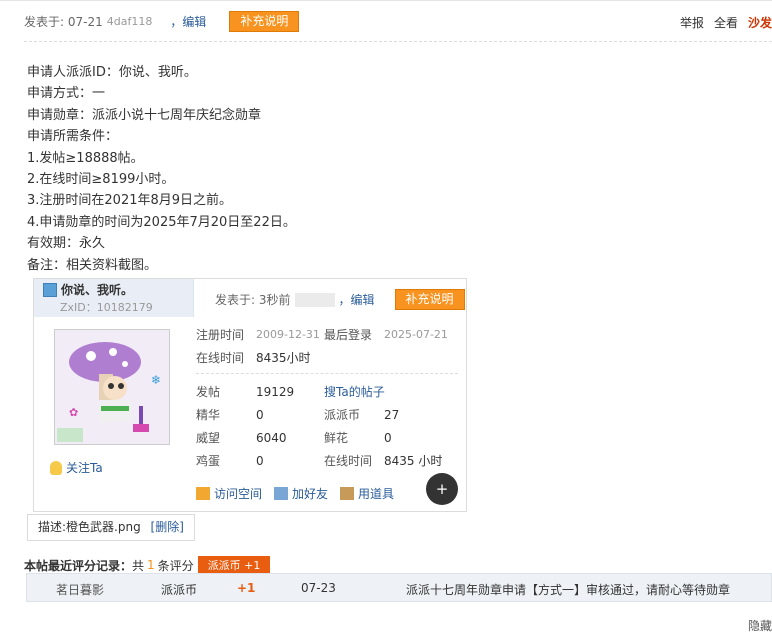 The width and height of the screenshot is (772, 637). Describe the element at coordinates (80, 589) in the screenshot. I see `rater-name: 茗日暮影` at that location.